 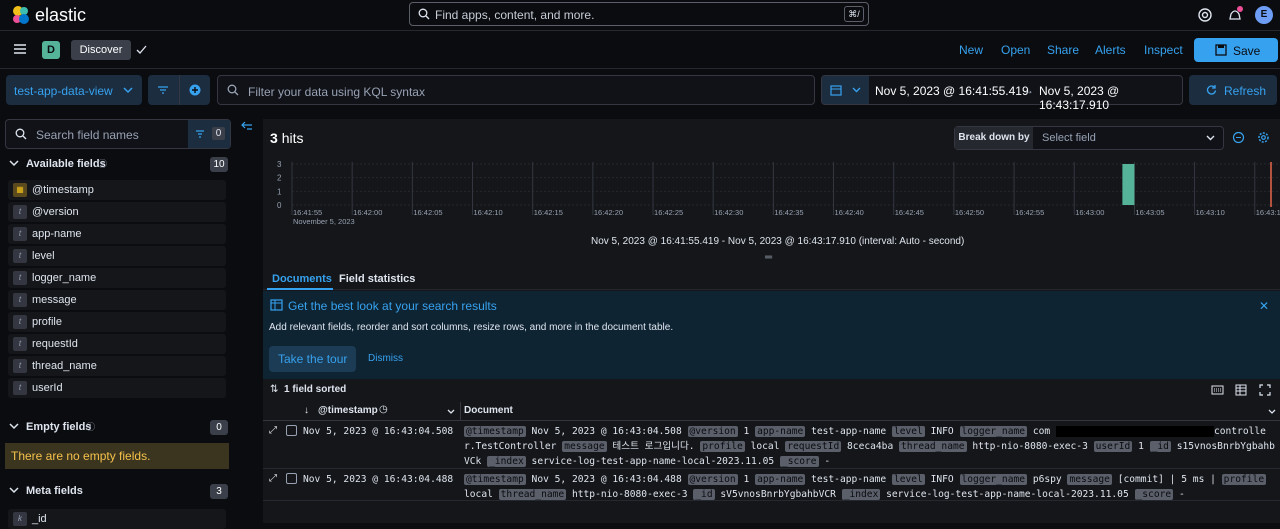 What do you see at coordinates (60, 15) in the screenshot?
I see `brand-name: elastic` at bounding box center [60, 15].